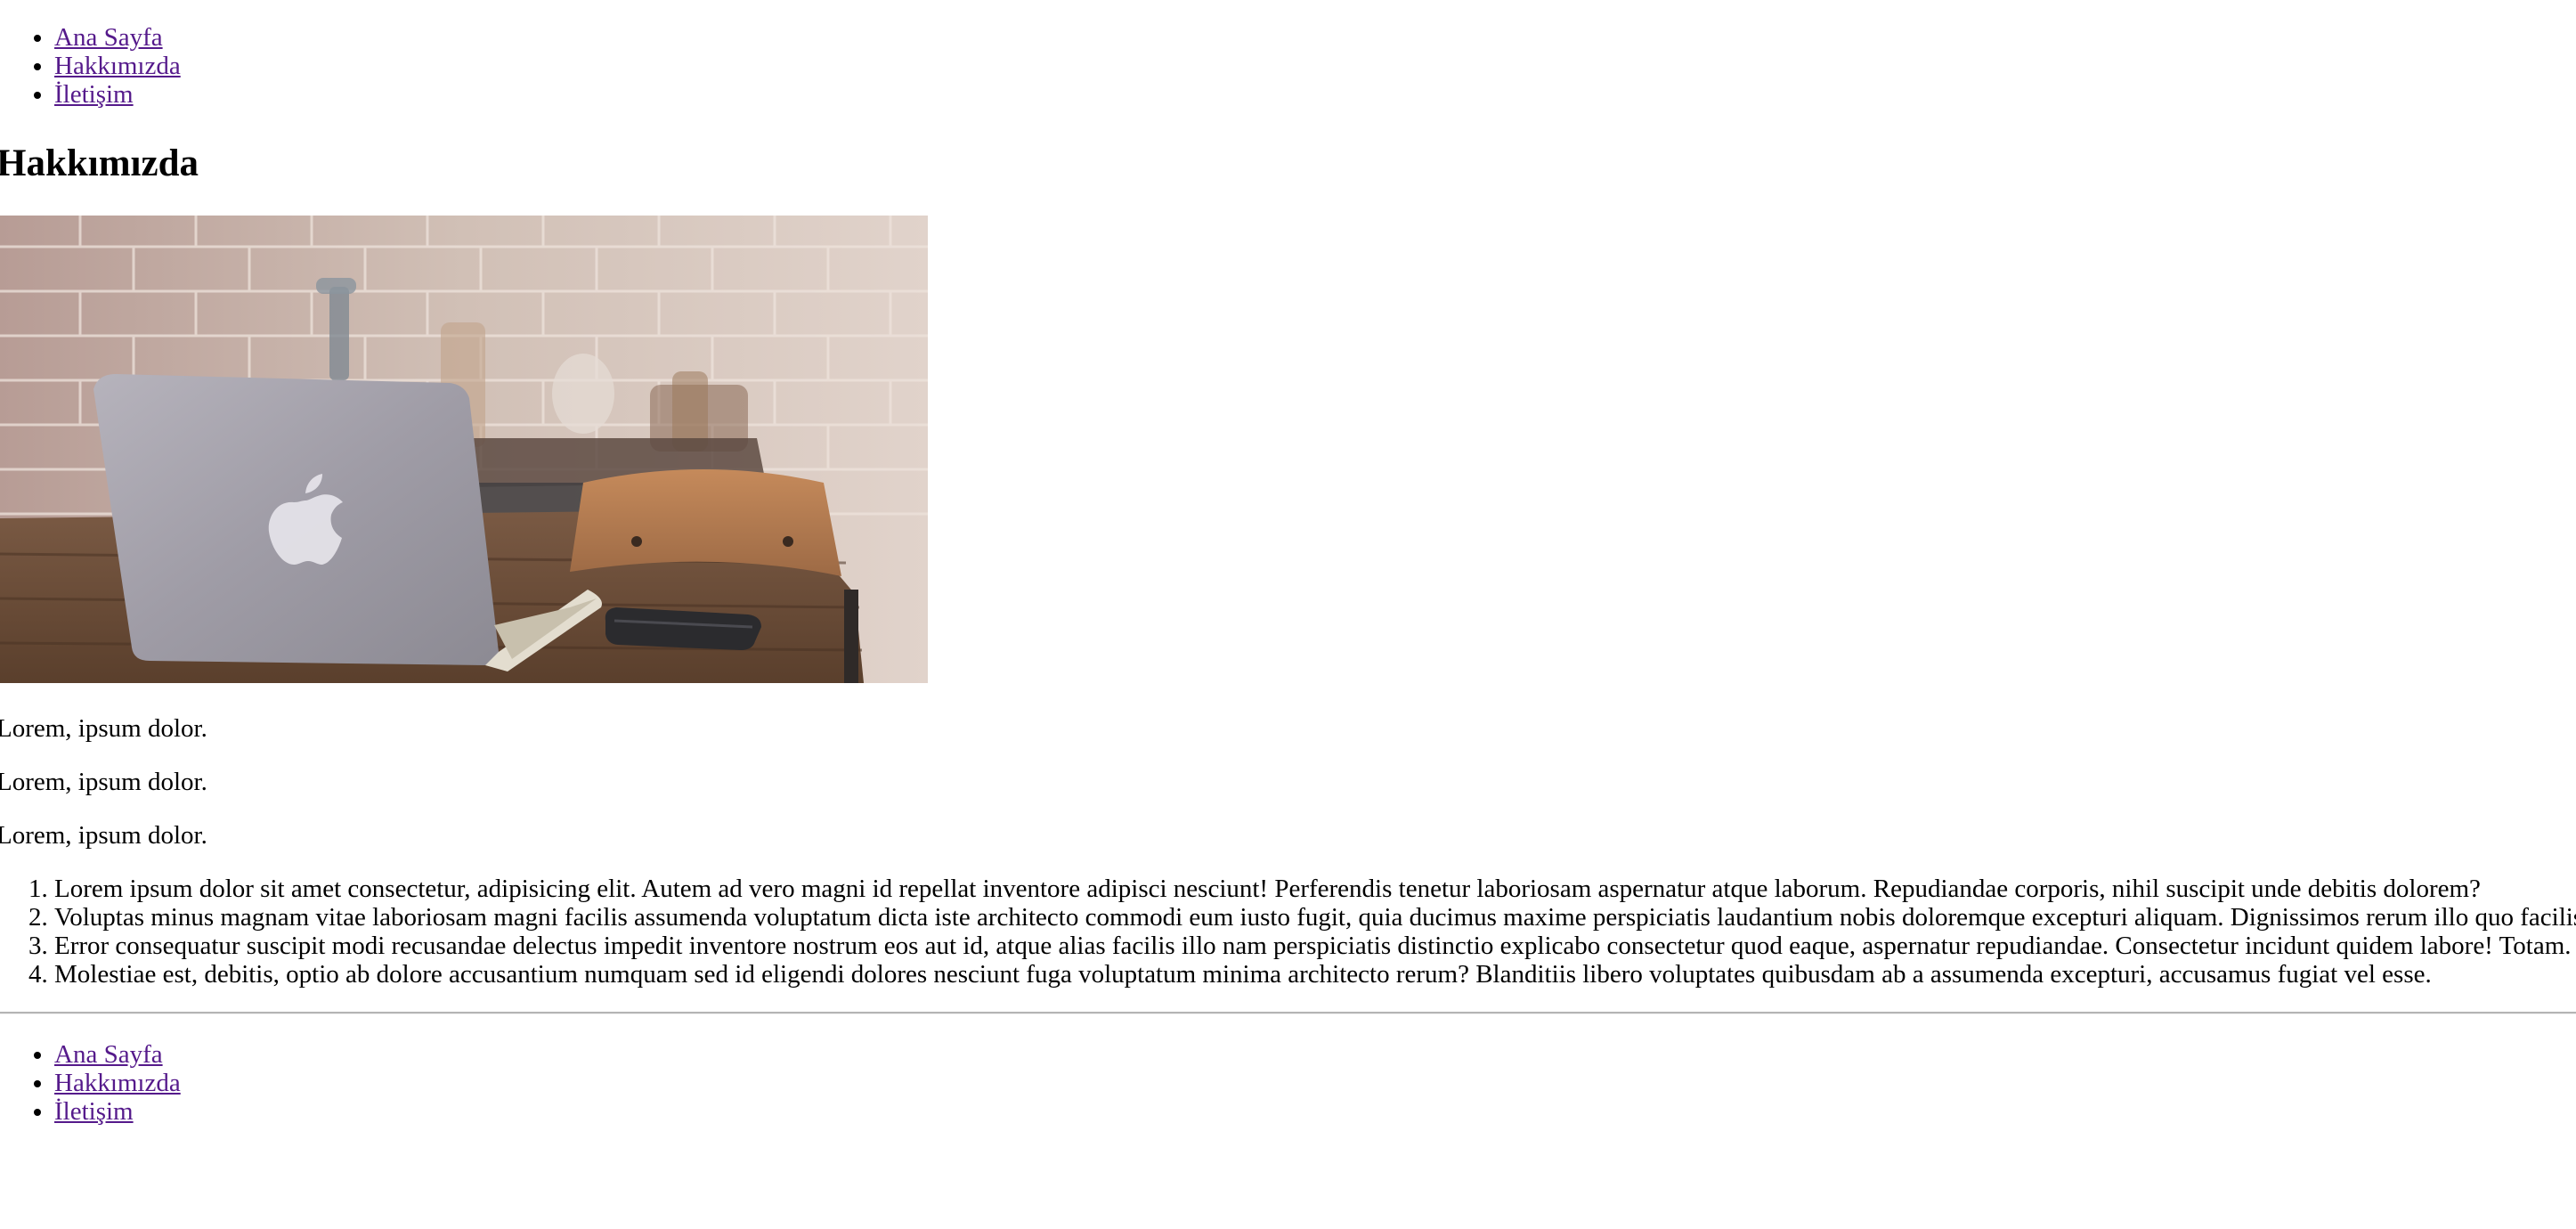  What do you see at coordinates (99, 163) in the screenshot?
I see `page-title: Hakkımızda` at bounding box center [99, 163].